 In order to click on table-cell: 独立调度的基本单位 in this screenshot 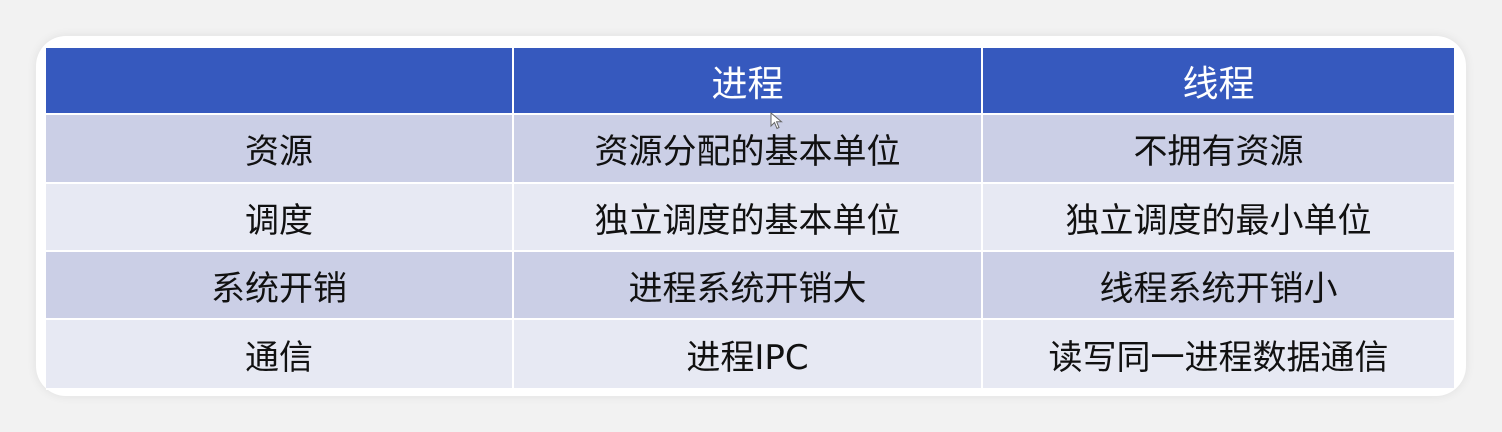, I will do `click(748, 218)`.